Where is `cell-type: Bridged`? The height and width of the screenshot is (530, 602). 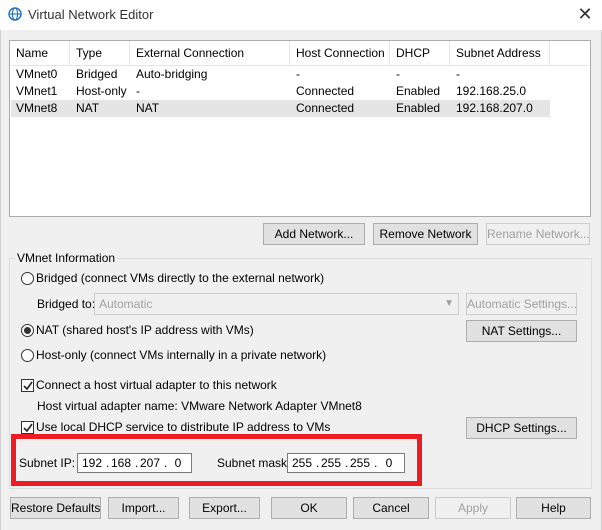 cell-type: Bridged is located at coordinates (97, 74).